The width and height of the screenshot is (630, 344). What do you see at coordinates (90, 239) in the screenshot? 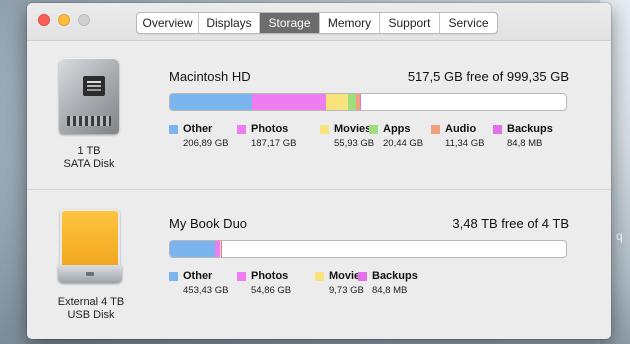
I see `external-drive-body` at bounding box center [90, 239].